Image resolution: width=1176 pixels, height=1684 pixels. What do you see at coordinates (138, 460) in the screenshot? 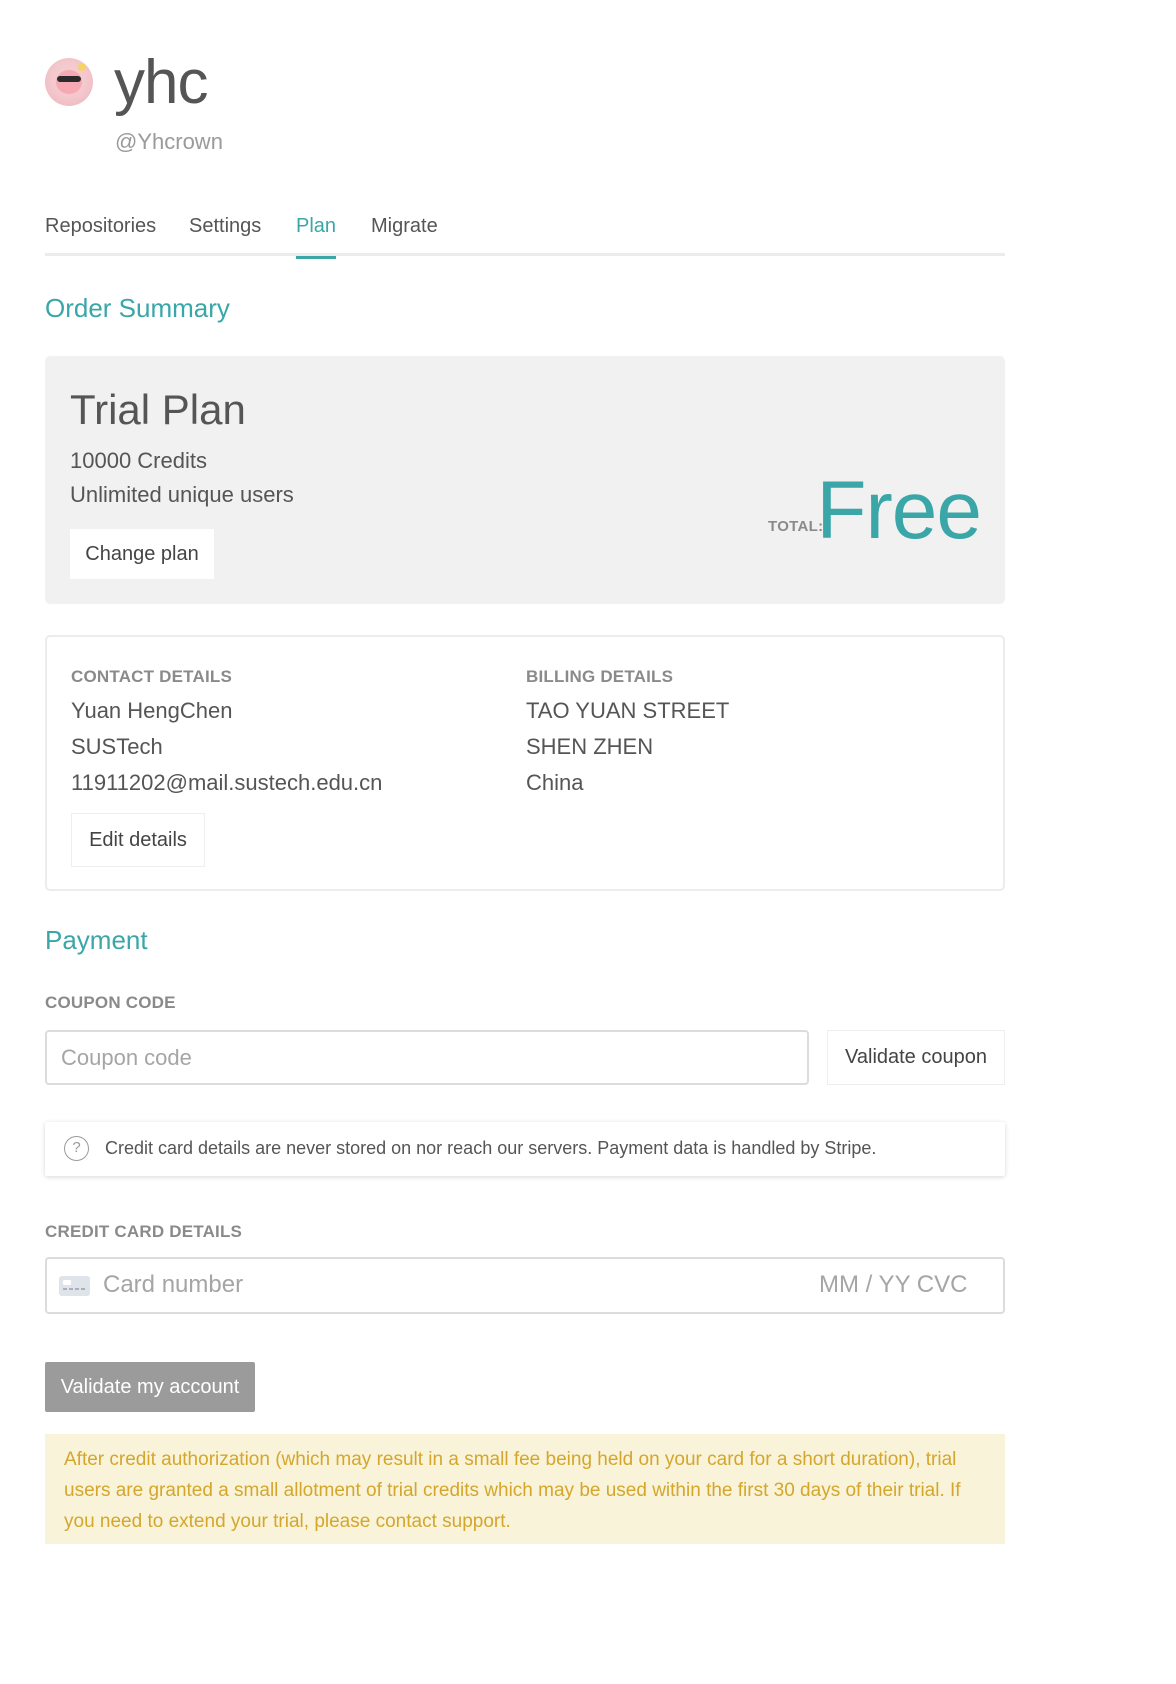
I see `plan-credits: 10000 Credits` at bounding box center [138, 460].